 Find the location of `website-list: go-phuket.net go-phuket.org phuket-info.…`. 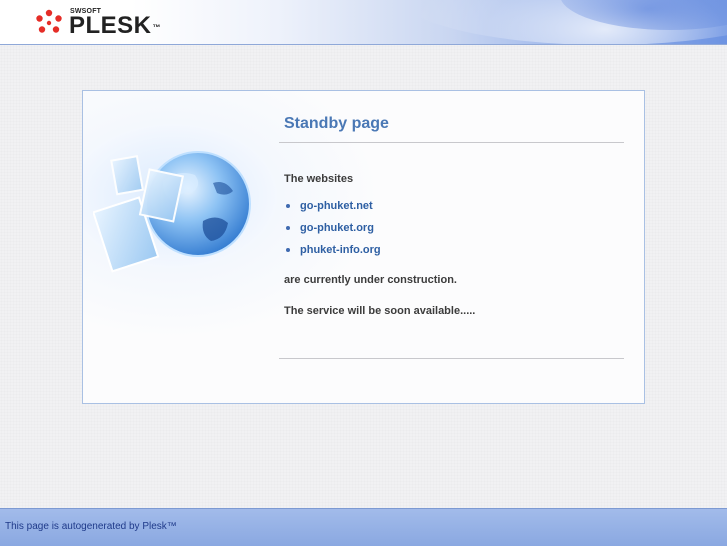

website-list: go-phuket.net go-phuket.org phuket-info.… is located at coordinates (332, 233).